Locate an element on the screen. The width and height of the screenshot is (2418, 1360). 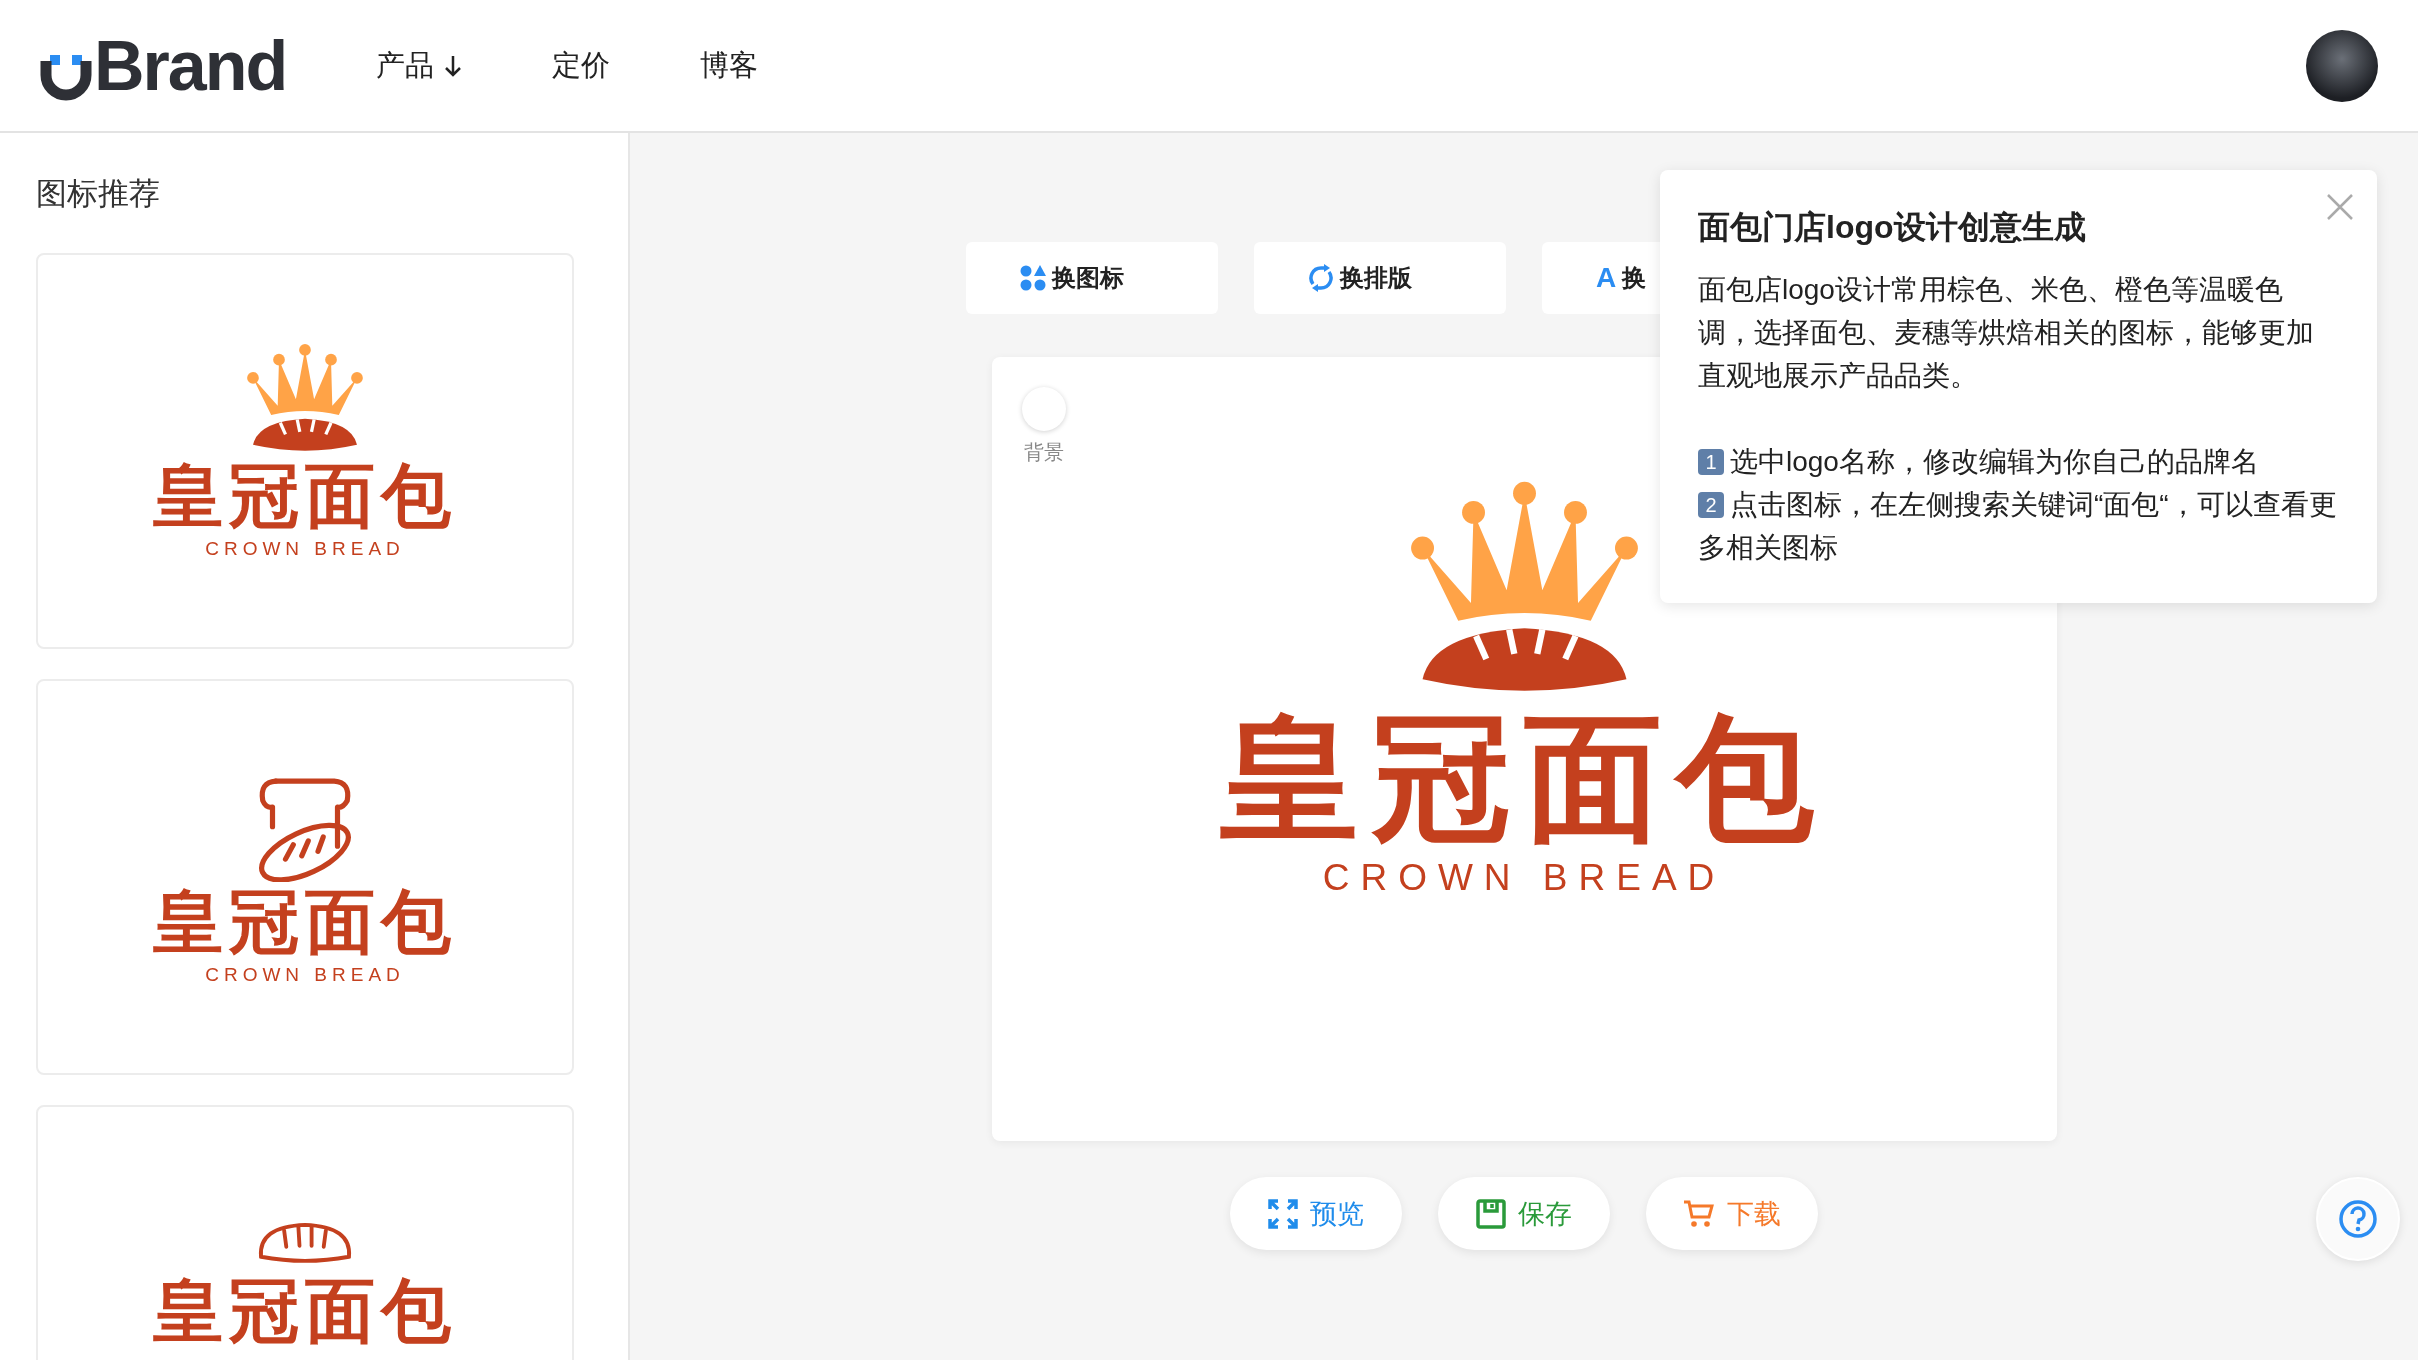
tip-text: 面包店logo设计常用棕色、米色、橙色等温暖色调，选择面包、麦穗等烘焙相关的图标，能够更加直观地展示产品品类。 is located at coordinates (2006, 333).